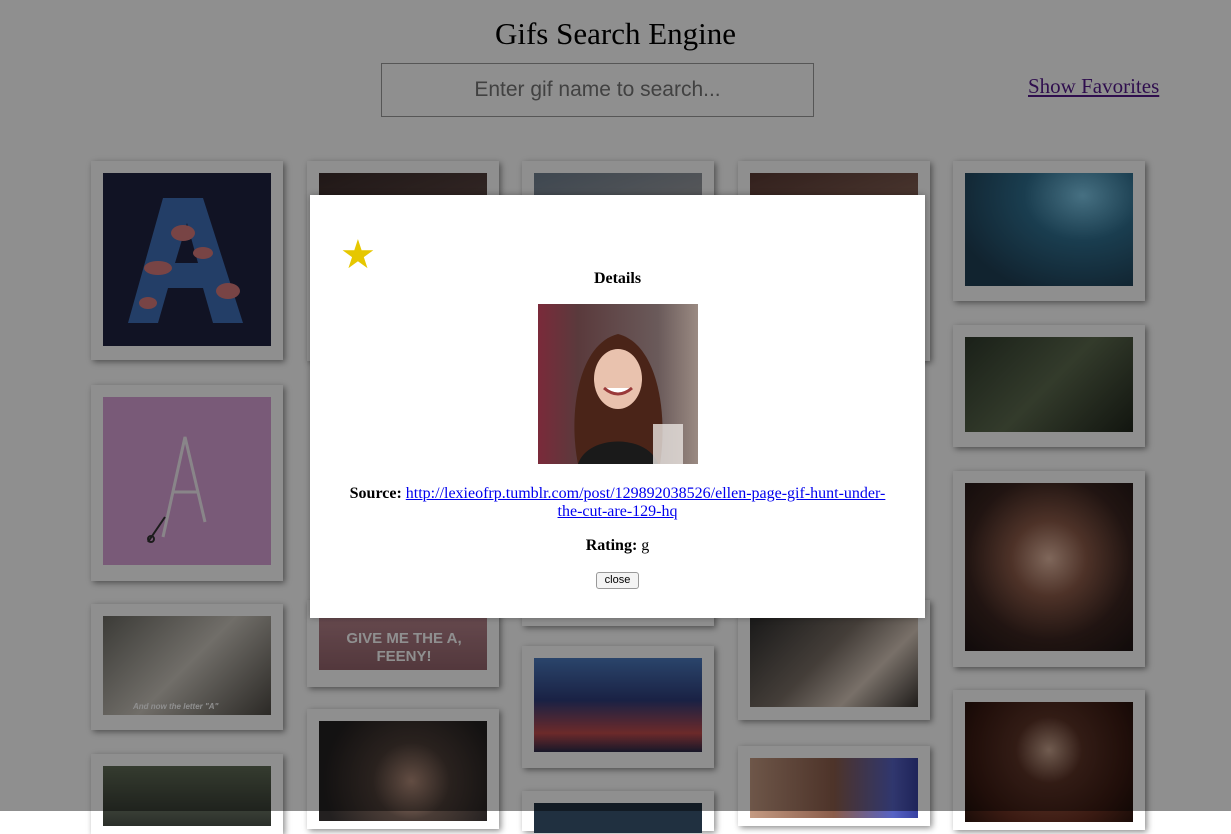  I want to click on gif-preview, so click(618, 384).